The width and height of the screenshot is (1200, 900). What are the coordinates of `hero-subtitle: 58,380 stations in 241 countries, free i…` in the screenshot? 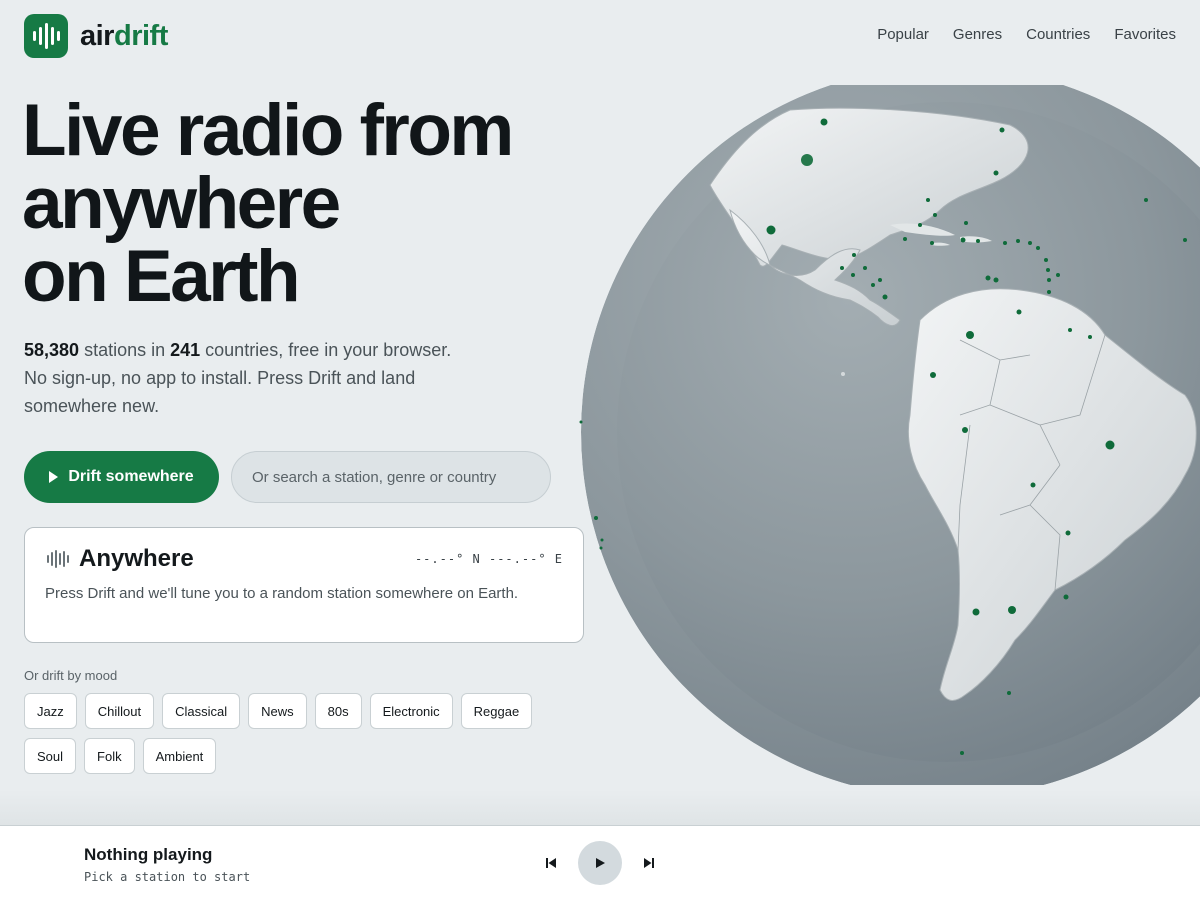 It's located at (244, 378).